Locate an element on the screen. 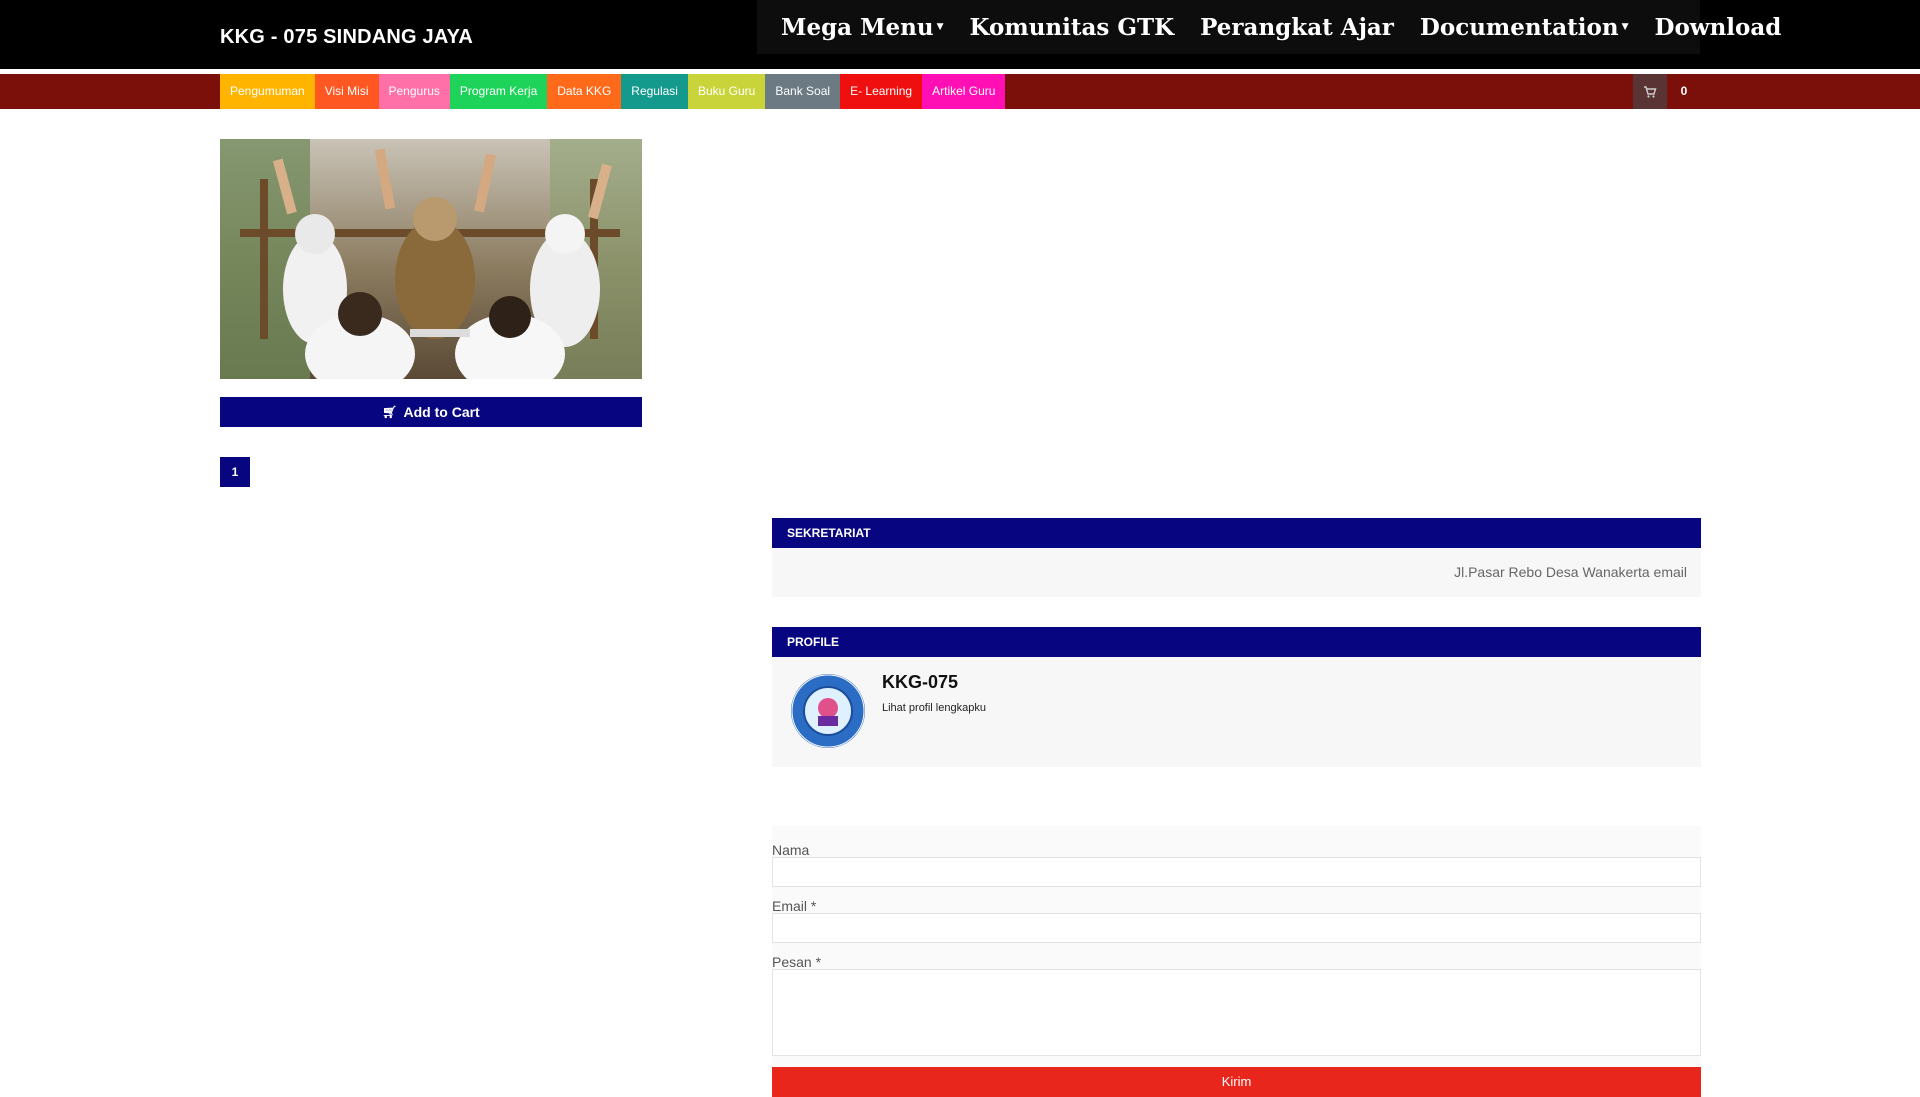  cart-count: 0 is located at coordinates (1684, 91).